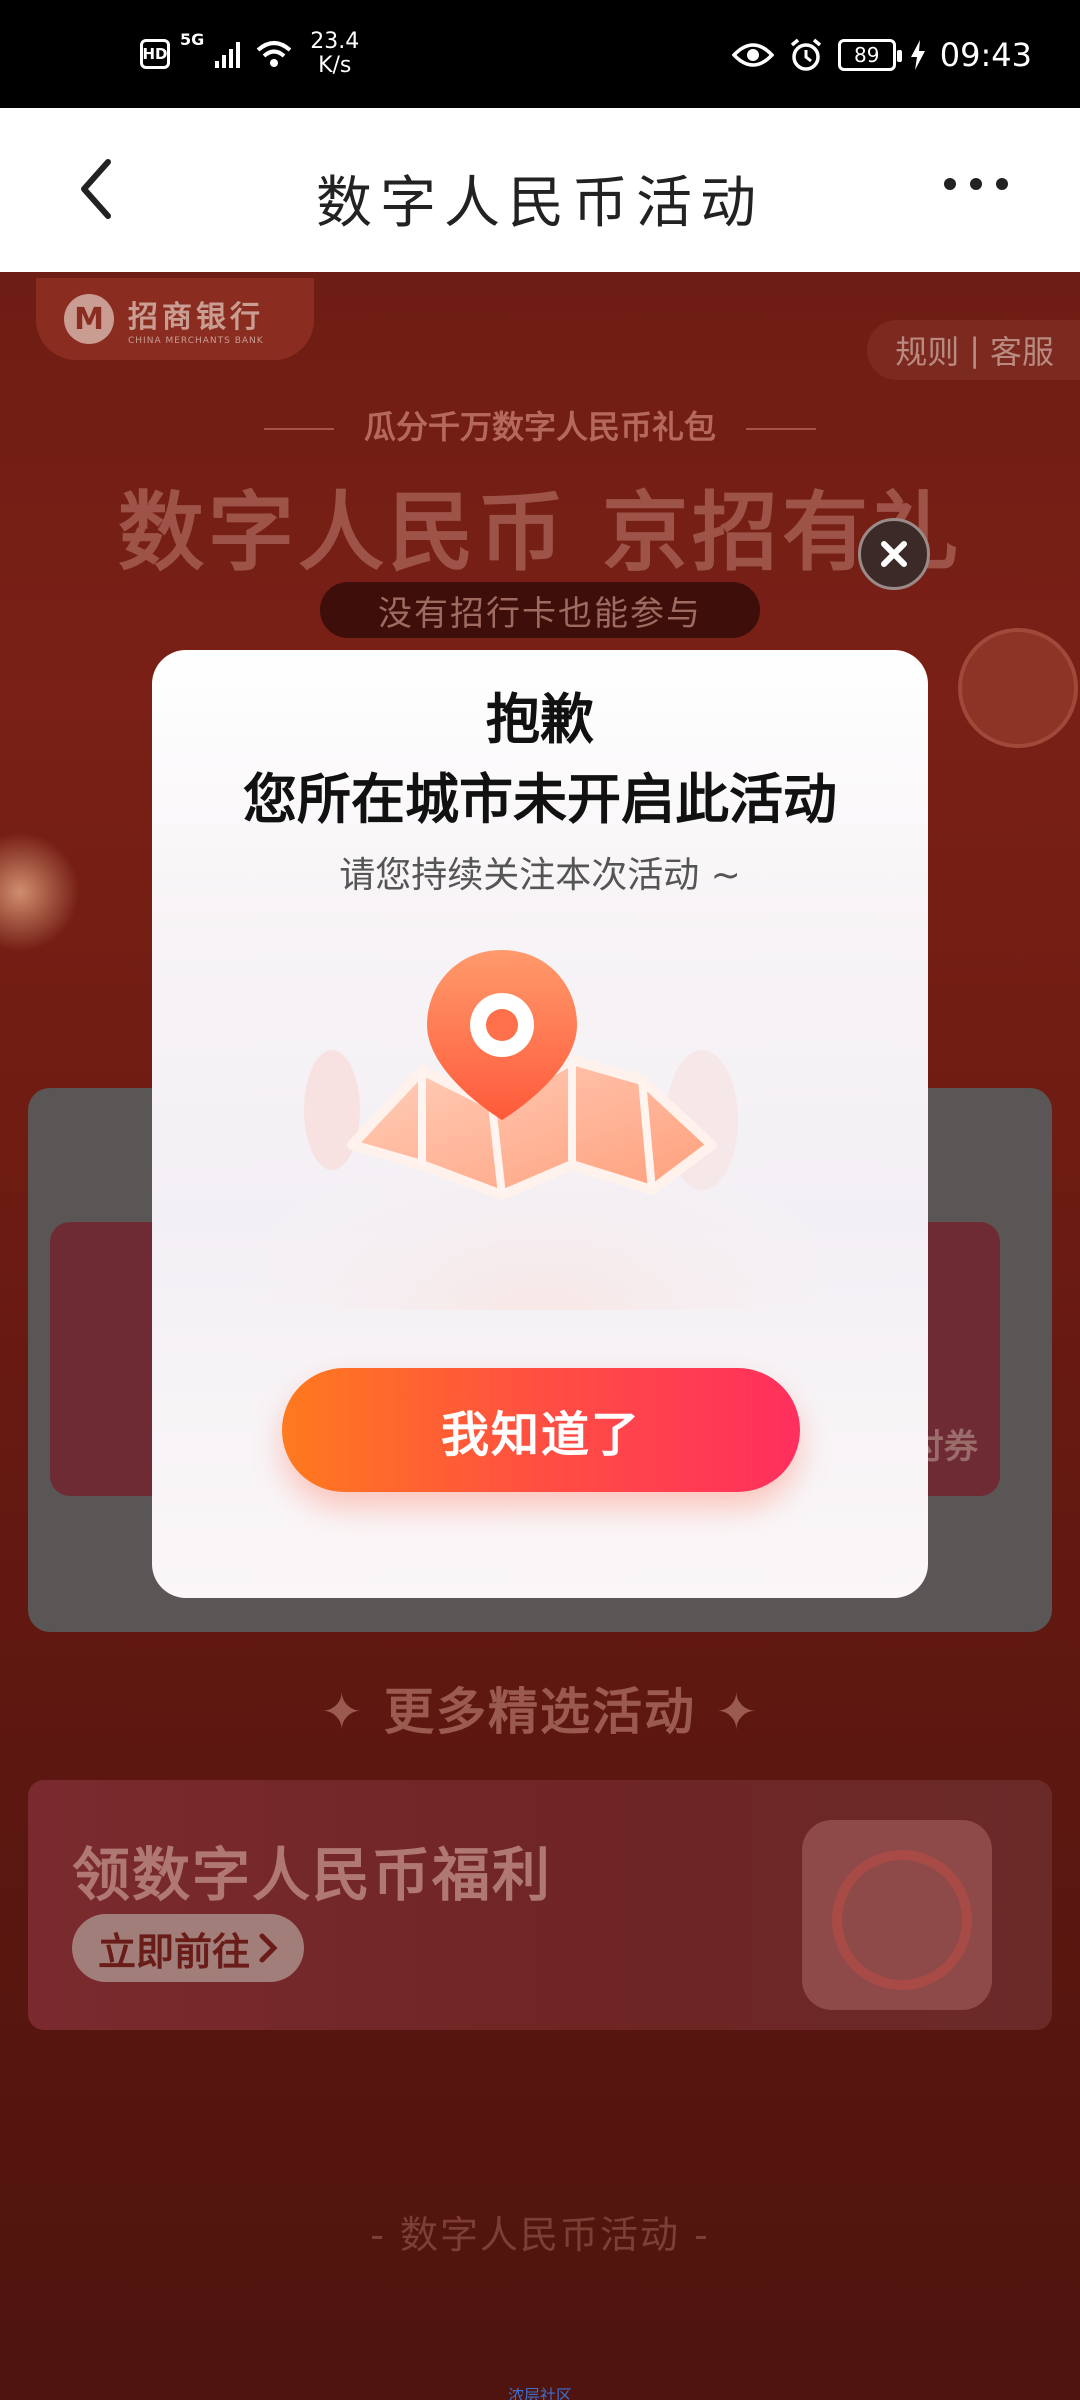 The height and width of the screenshot is (2400, 1080). What do you see at coordinates (542, 1130) in the screenshot?
I see `map-pin-illustration-icon` at bounding box center [542, 1130].